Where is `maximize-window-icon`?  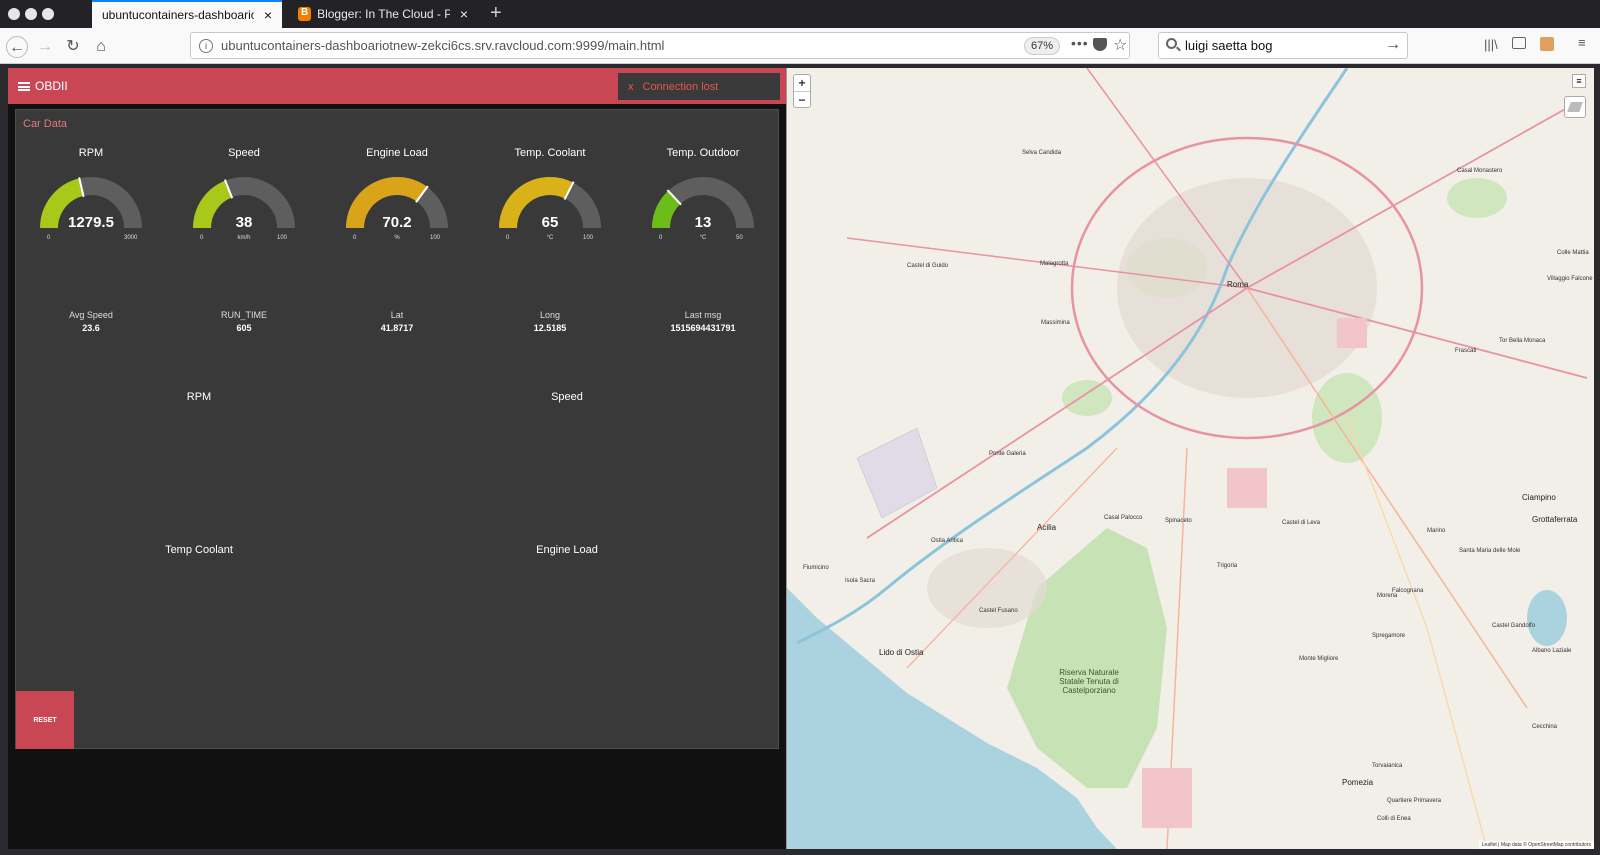 maximize-window-icon is located at coordinates (48, 14).